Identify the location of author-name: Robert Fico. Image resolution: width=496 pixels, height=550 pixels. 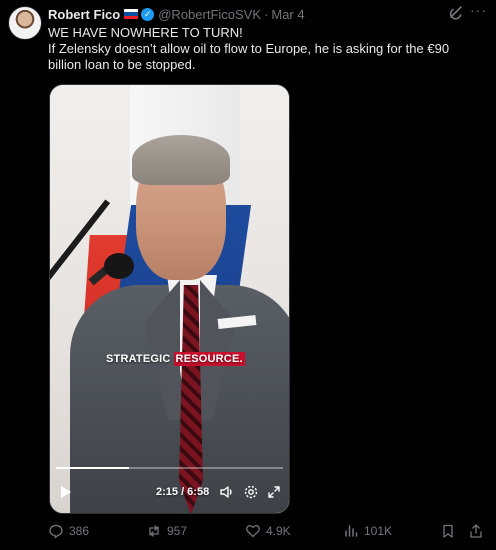
(84, 14).